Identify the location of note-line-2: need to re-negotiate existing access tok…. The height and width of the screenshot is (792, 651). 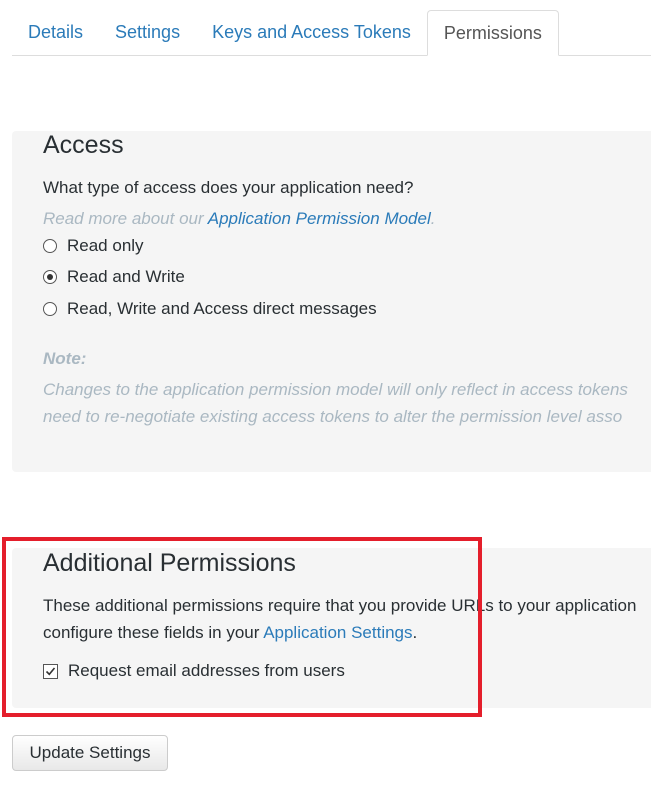
(333, 416).